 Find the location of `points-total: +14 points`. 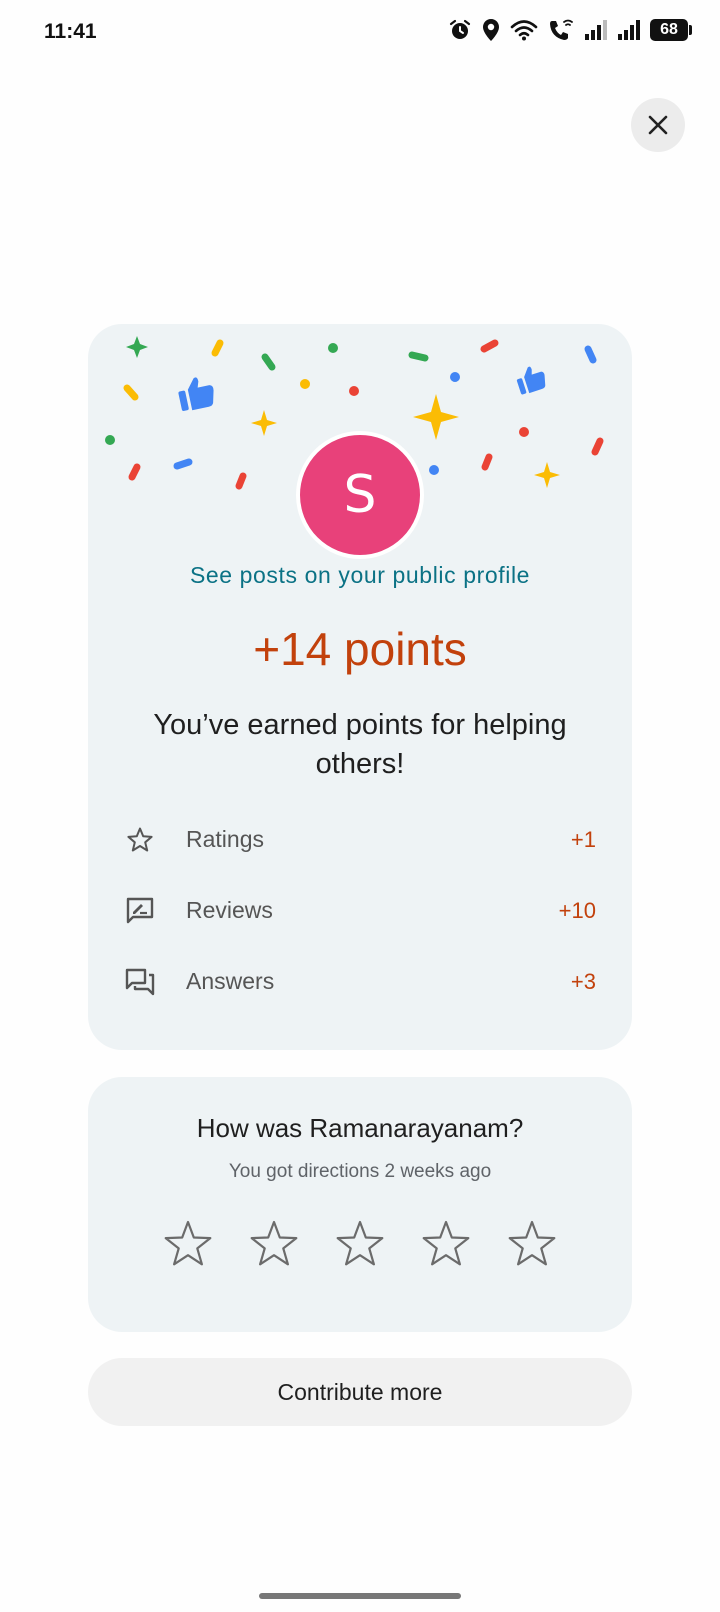

points-total: +14 points is located at coordinates (360, 649).